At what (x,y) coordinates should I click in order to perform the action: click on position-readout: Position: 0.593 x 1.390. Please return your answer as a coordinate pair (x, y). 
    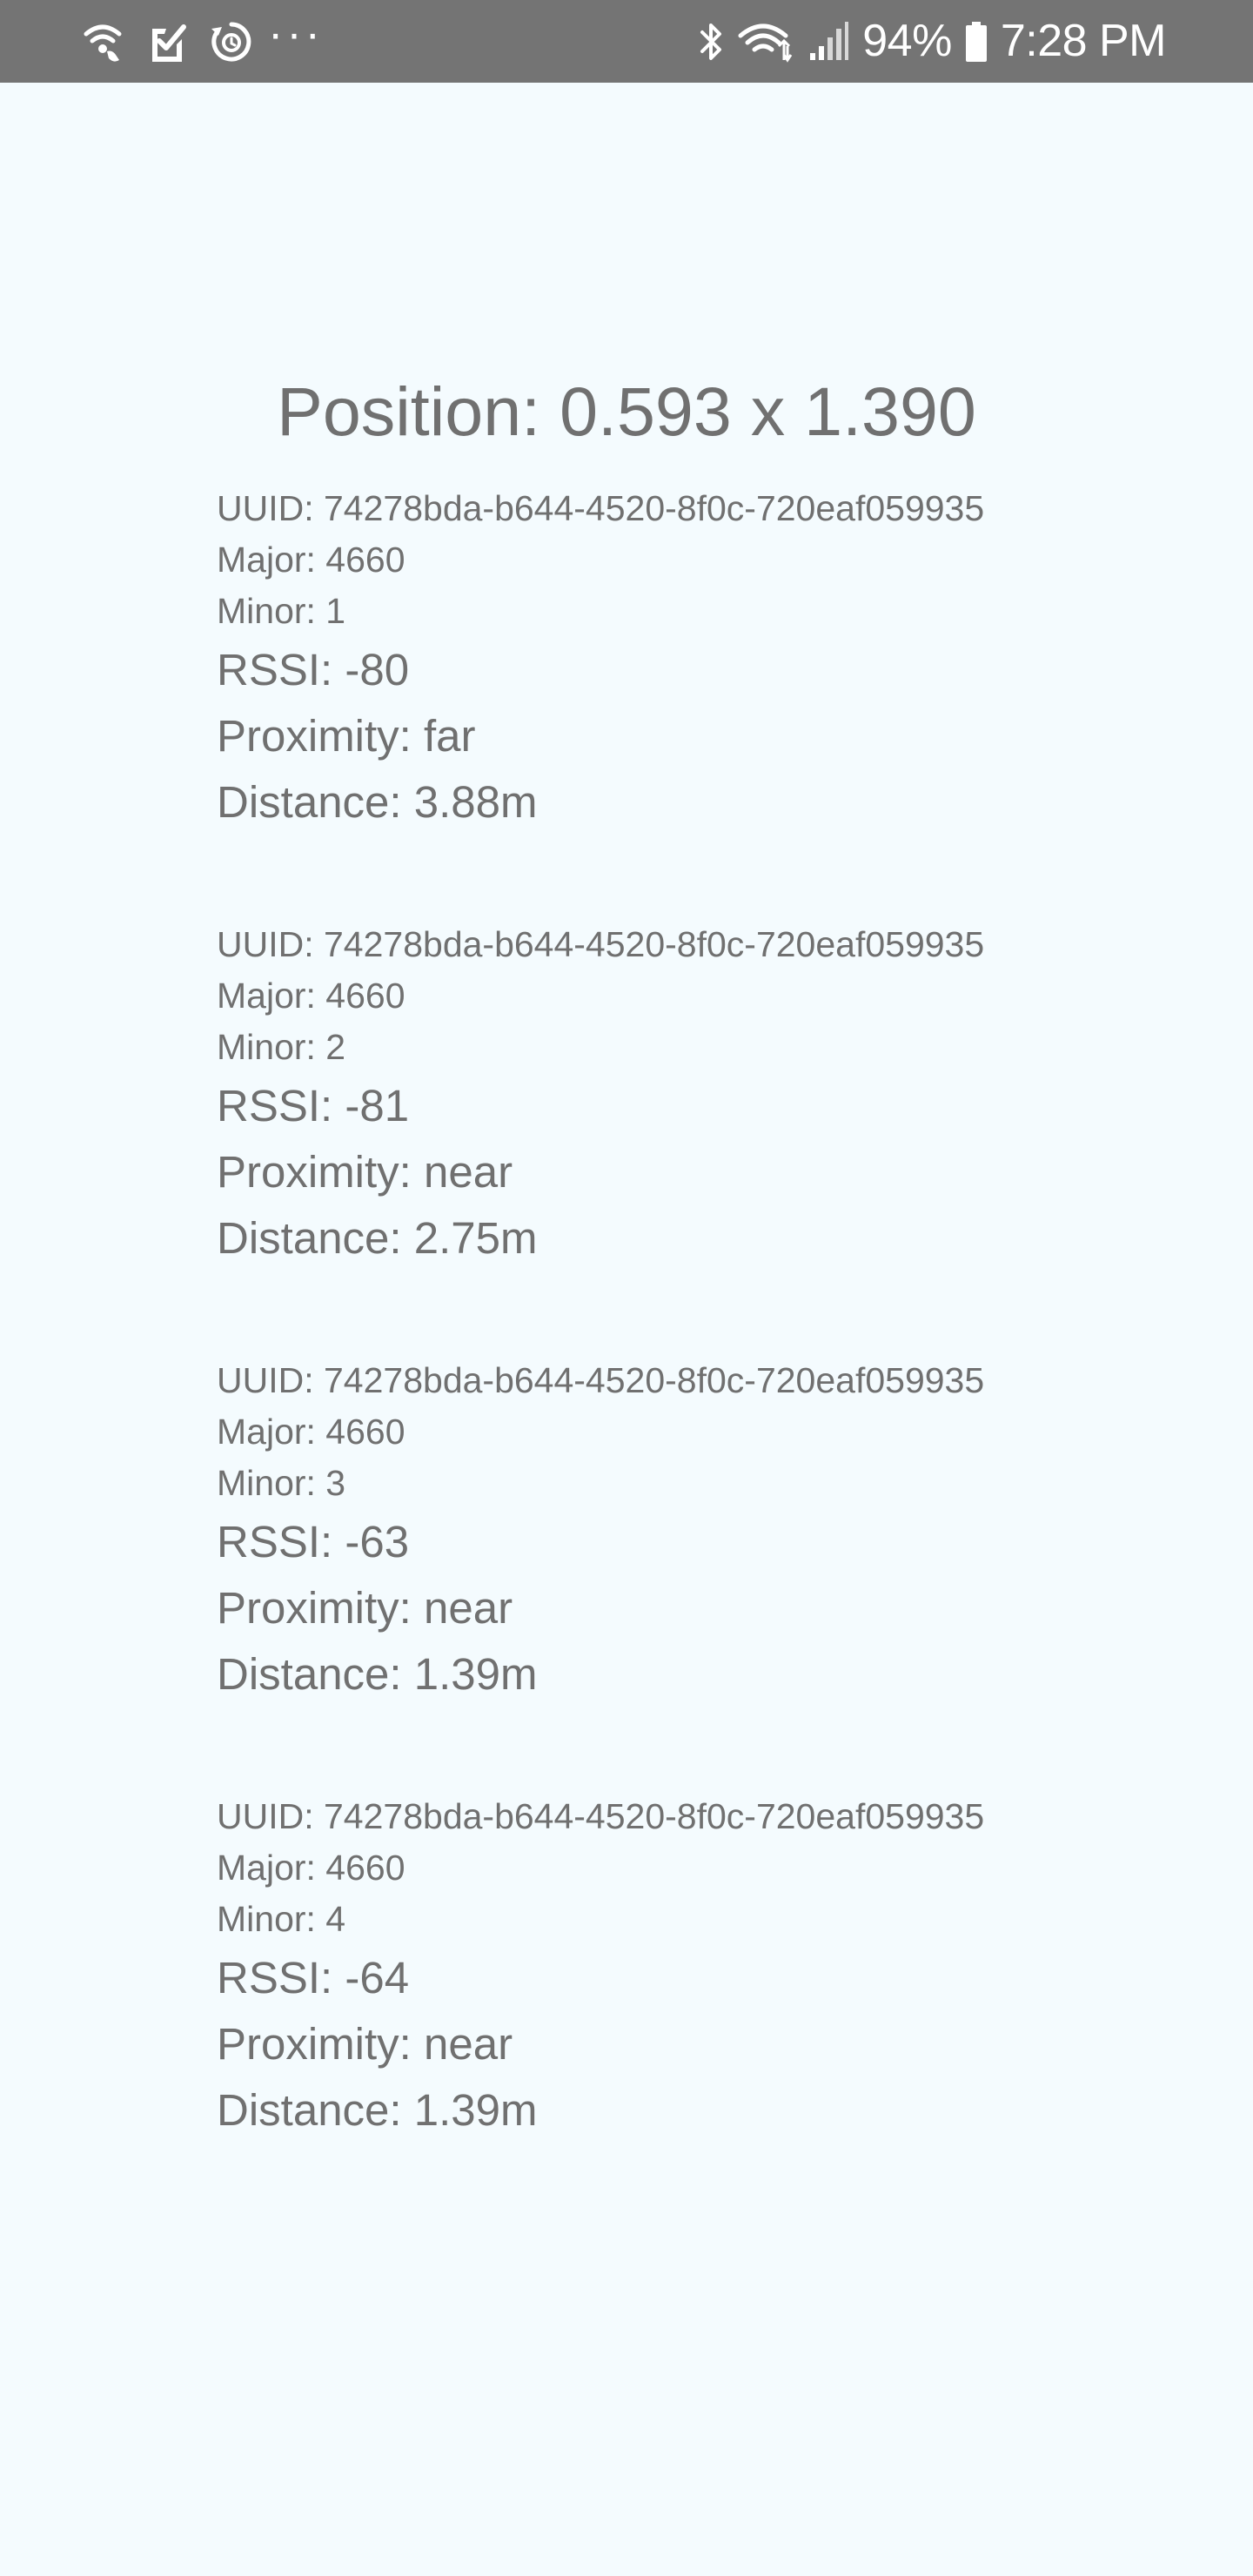
    Looking at the image, I should click on (626, 411).